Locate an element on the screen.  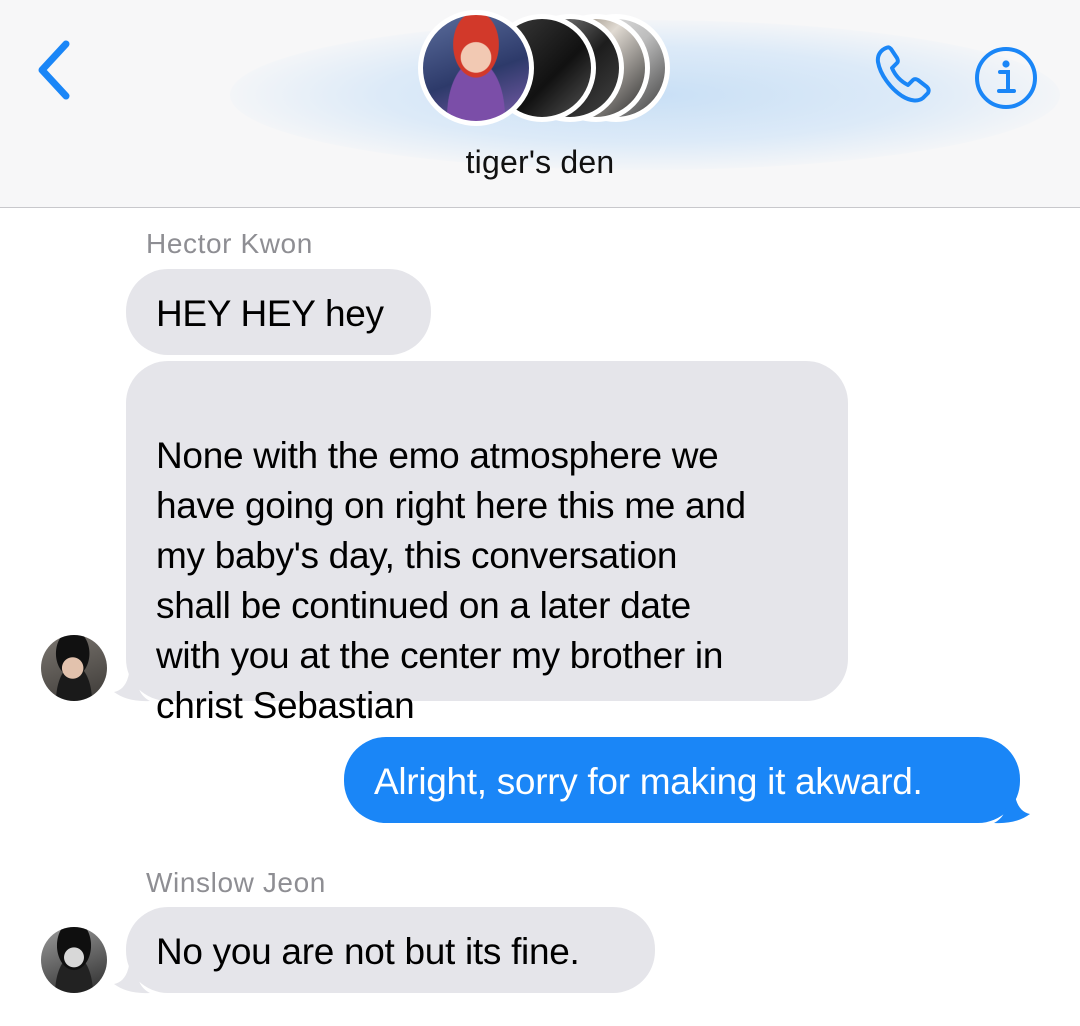
group-main-avatar is located at coordinates (476, 68).